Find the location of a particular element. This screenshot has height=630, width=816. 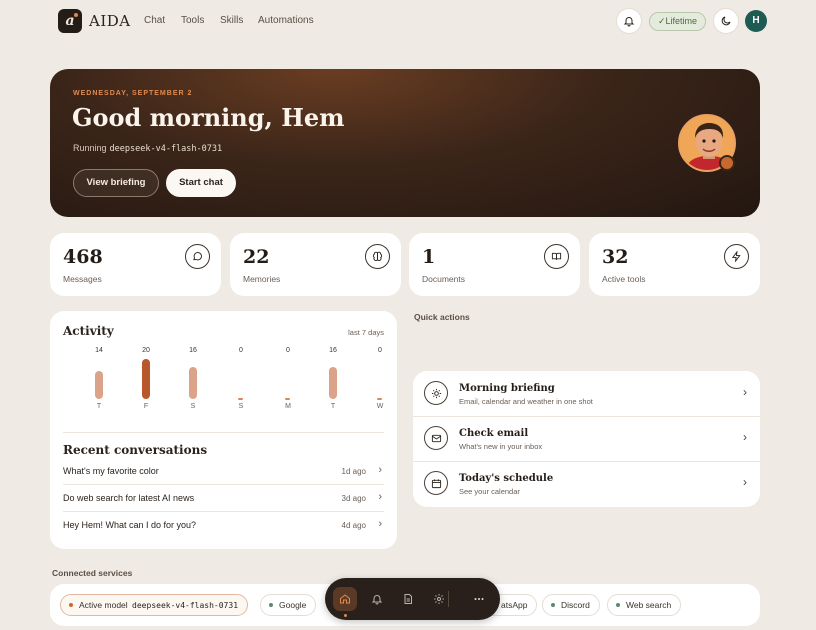

quick-action-subtitle: What's new in your inbox is located at coordinates (501, 446).